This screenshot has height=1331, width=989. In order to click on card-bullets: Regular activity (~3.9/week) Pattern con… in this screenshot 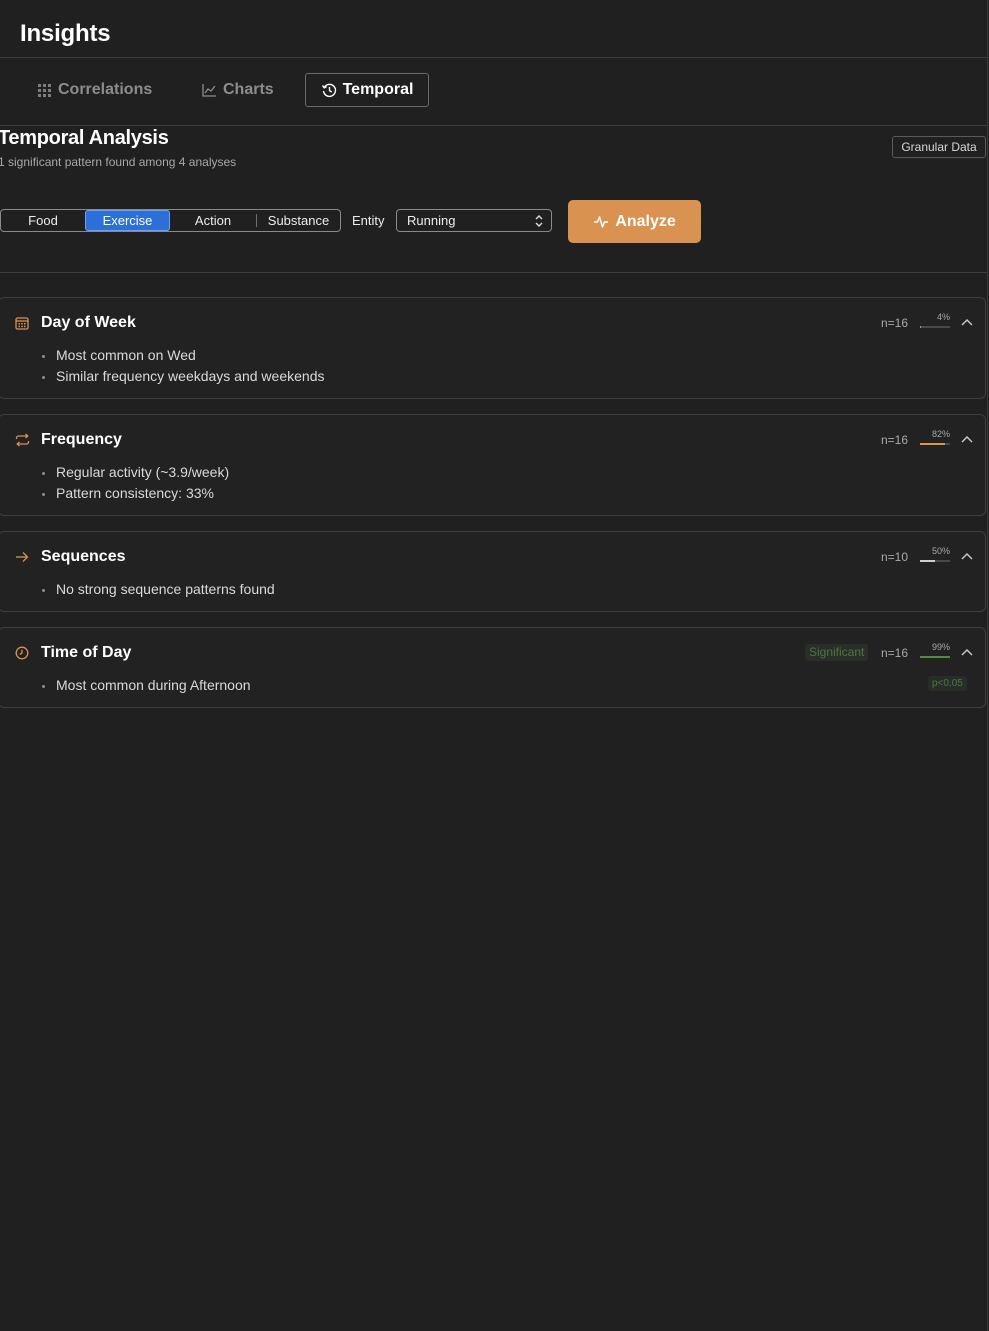, I will do `click(135, 483)`.